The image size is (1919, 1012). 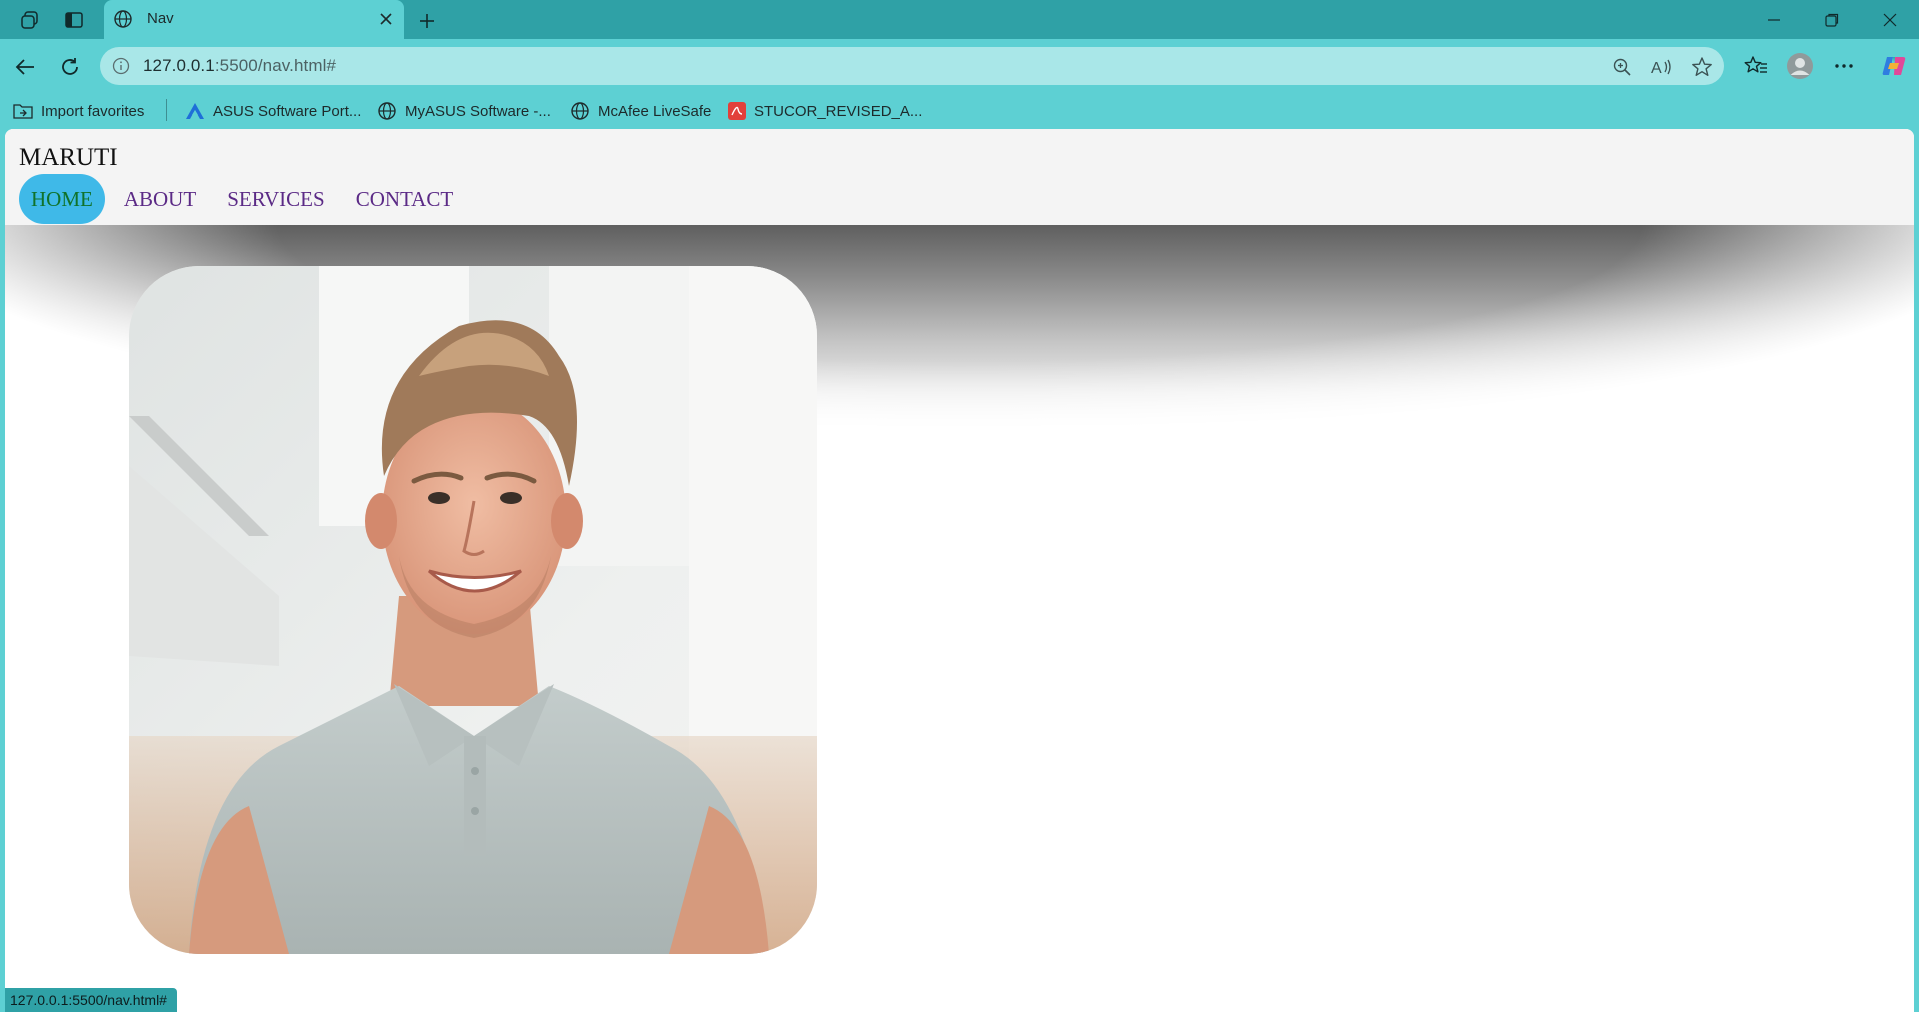 I want to click on url-host: 127.0.0.1, so click(x=179, y=65).